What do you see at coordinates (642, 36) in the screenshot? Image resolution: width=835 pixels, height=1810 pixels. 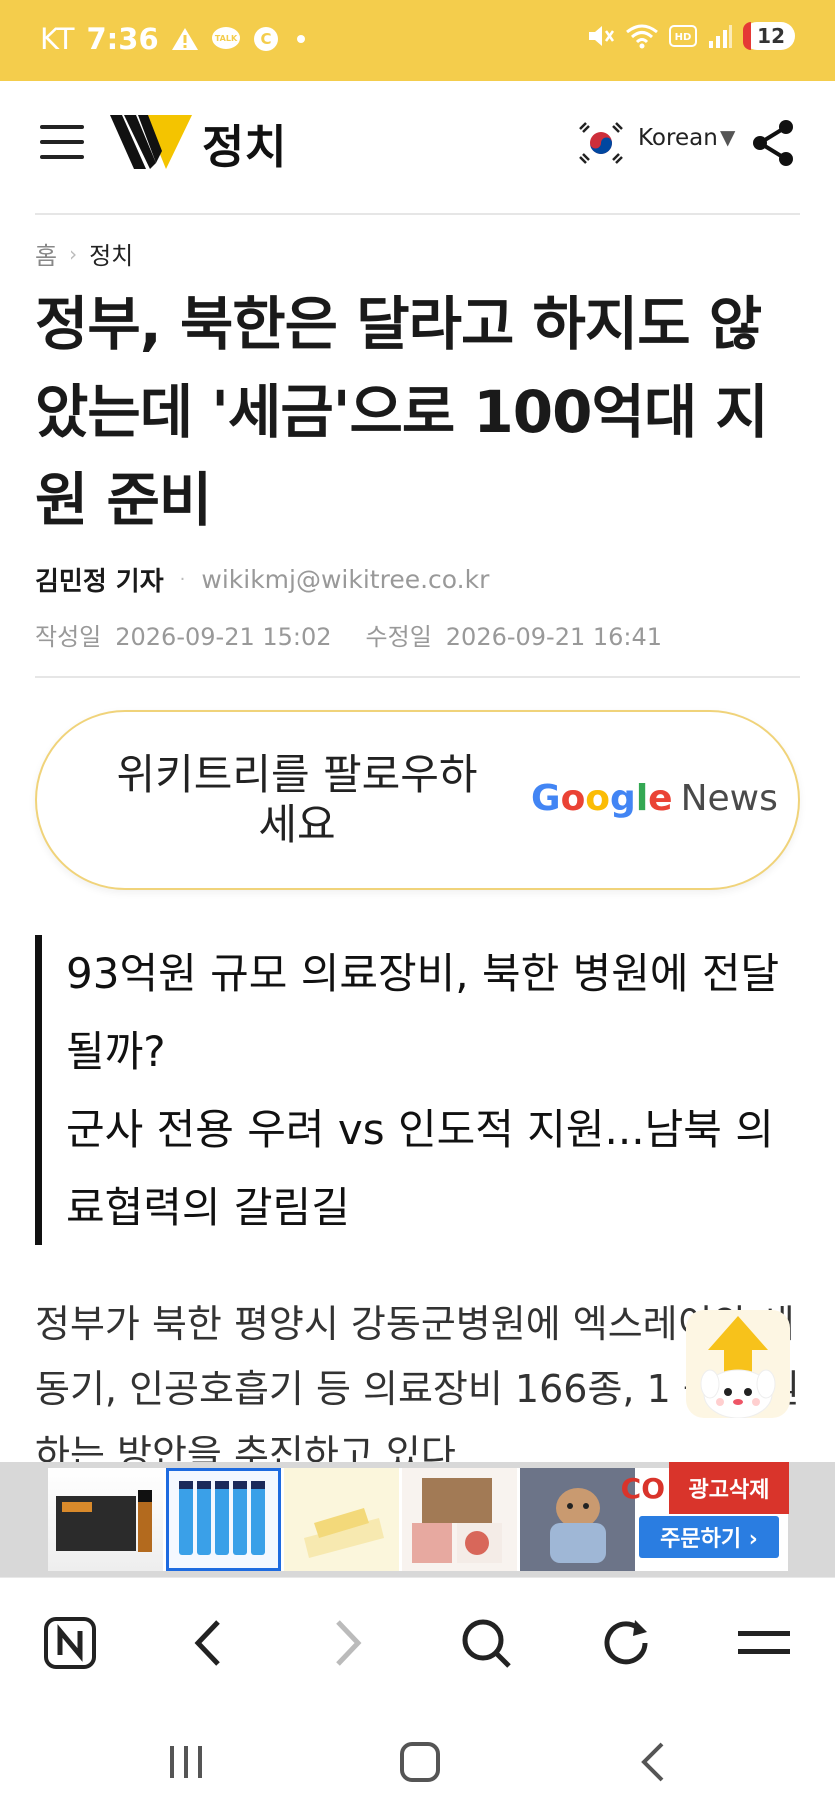 I see `wifi-icon` at bounding box center [642, 36].